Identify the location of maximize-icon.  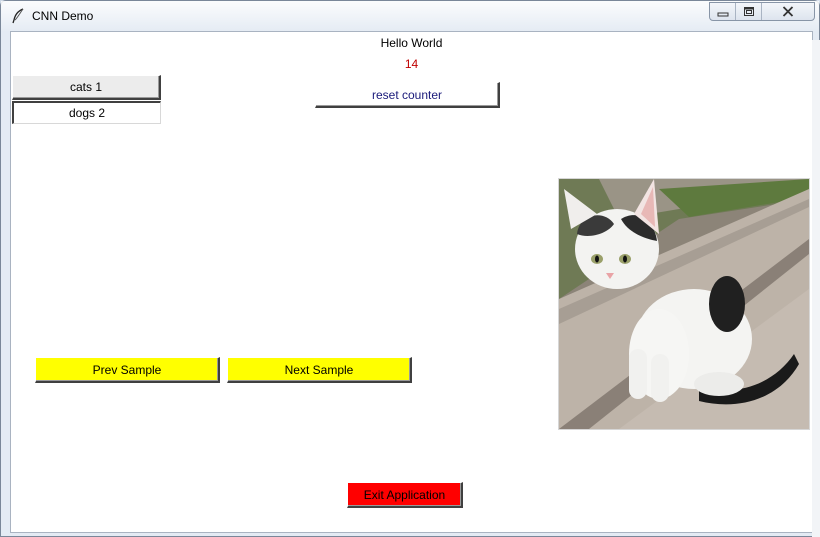
(748, 11).